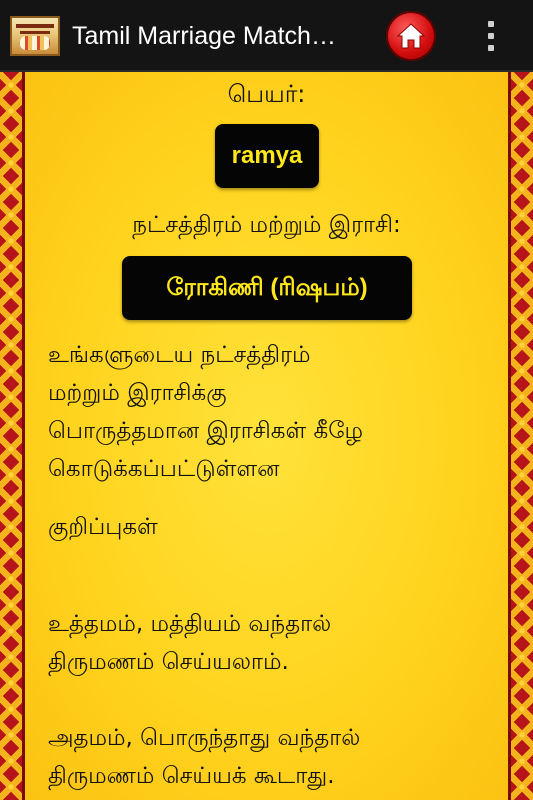 The image size is (533, 800). I want to click on decorative-border-right, so click(522, 436).